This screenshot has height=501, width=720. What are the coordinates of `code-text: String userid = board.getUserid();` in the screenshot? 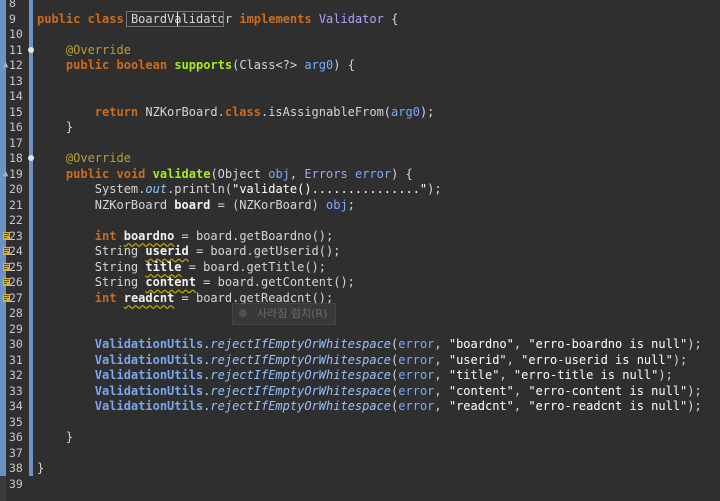 It's located at (189, 252).